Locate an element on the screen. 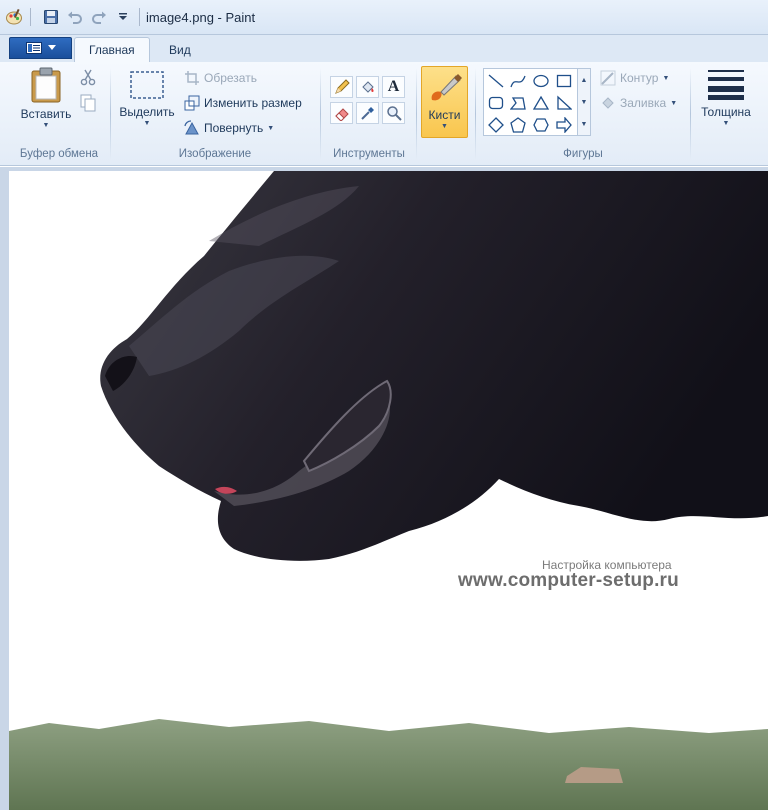 Image resolution: width=768 pixels, height=810 pixels. crop-button: Обрезать is located at coordinates (220, 78).